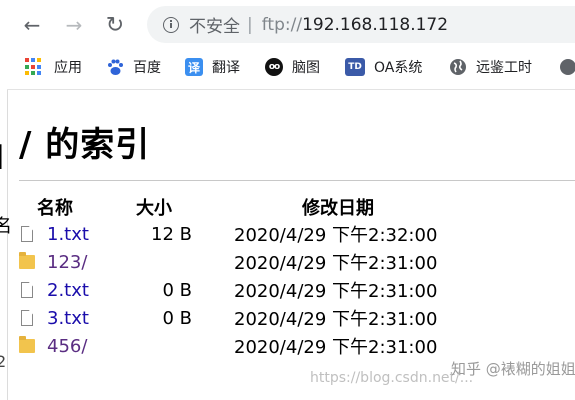 This screenshot has width=575, height=400. Describe the element at coordinates (306, 68) in the screenshot. I see `bookmark-label: 脑图` at that location.